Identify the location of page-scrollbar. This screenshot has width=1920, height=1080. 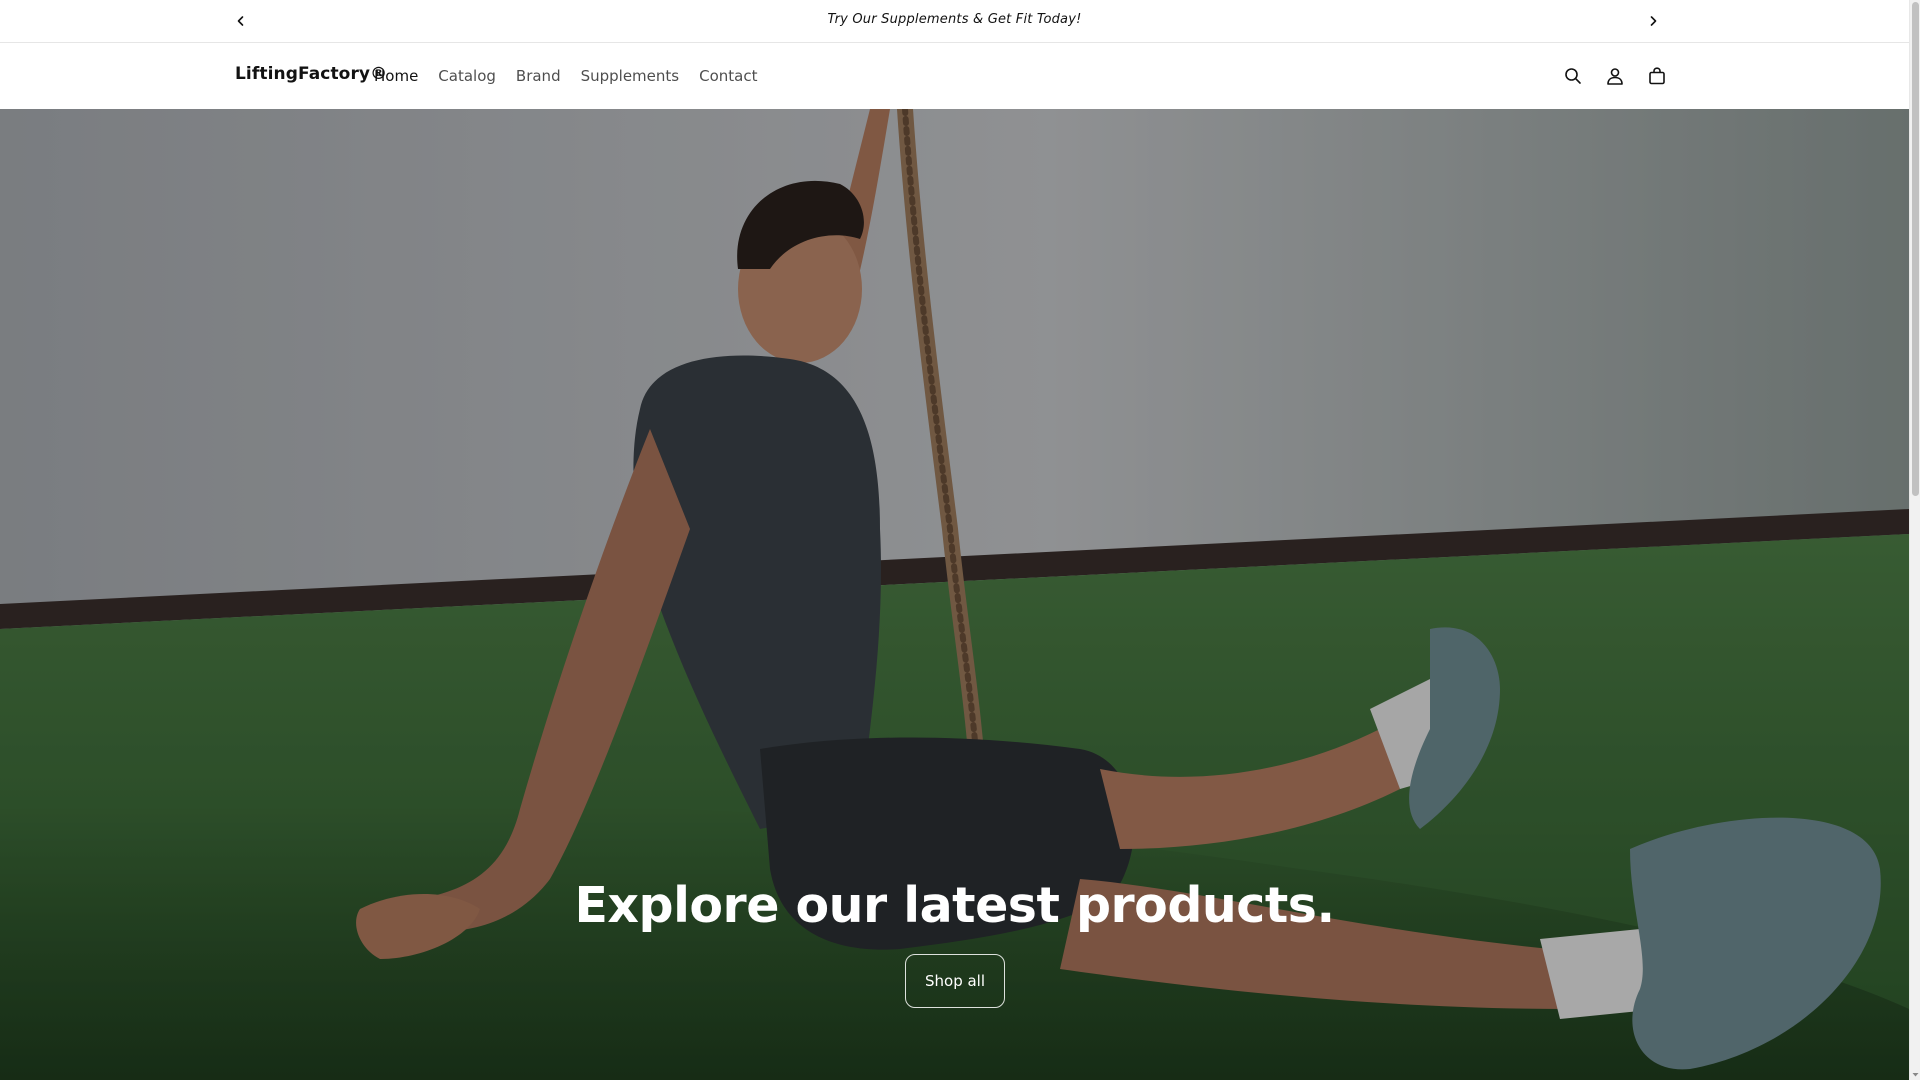
(1914, 540).